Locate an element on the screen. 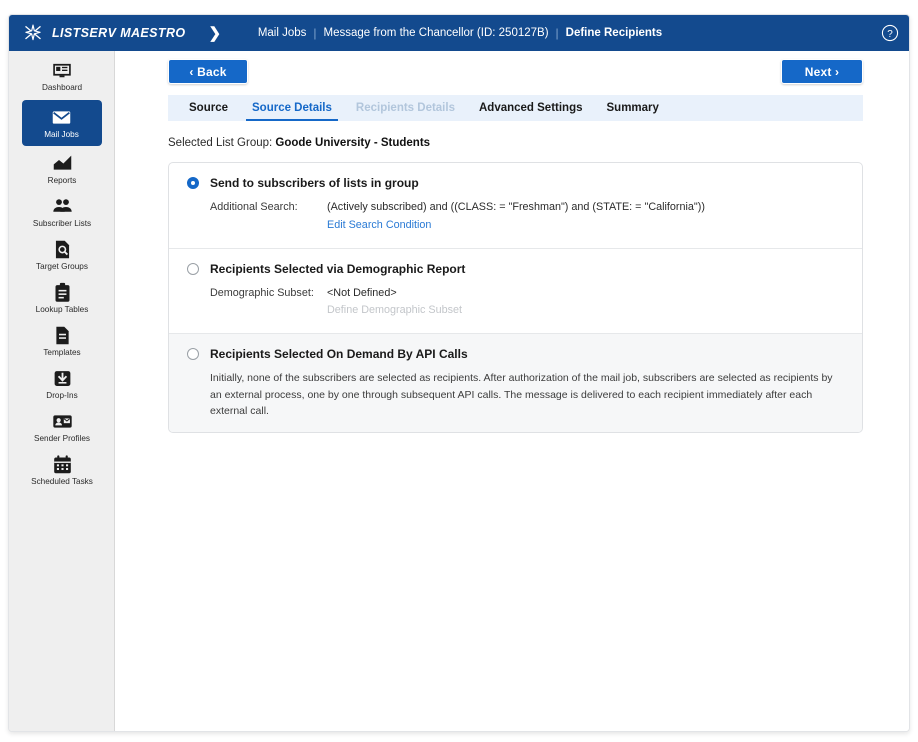  sidebar-item-label: Drop-Ins is located at coordinates (62, 396).